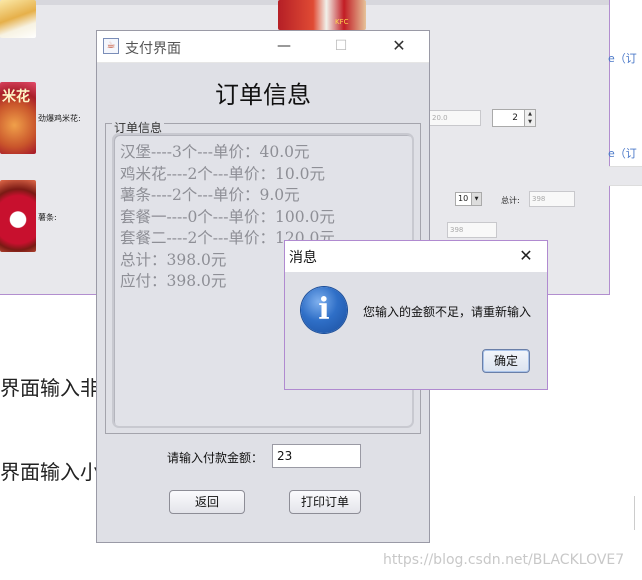 The width and height of the screenshot is (642, 580). Describe the element at coordinates (342, 22) in the screenshot. I see `kfc-image-caption: KFC` at that location.